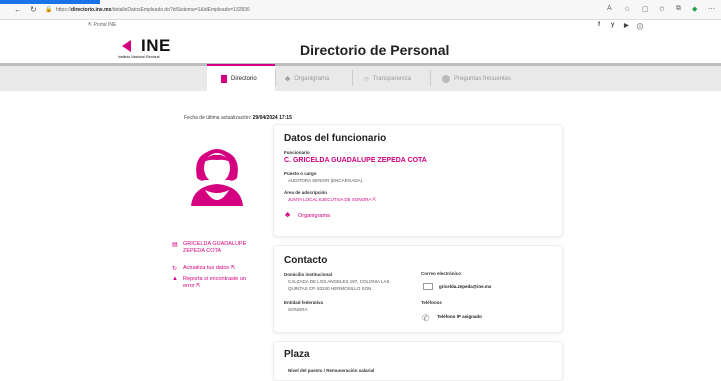 The image size is (721, 381). What do you see at coordinates (662, 9) in the screenshot?
I see `favorites-icon: ✩` at bounding box center [662, 9].